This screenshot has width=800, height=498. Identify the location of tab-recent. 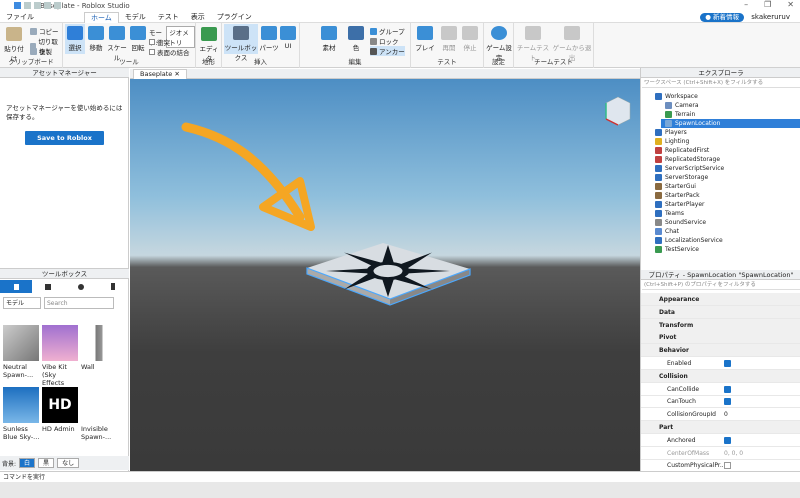
(81, 286).